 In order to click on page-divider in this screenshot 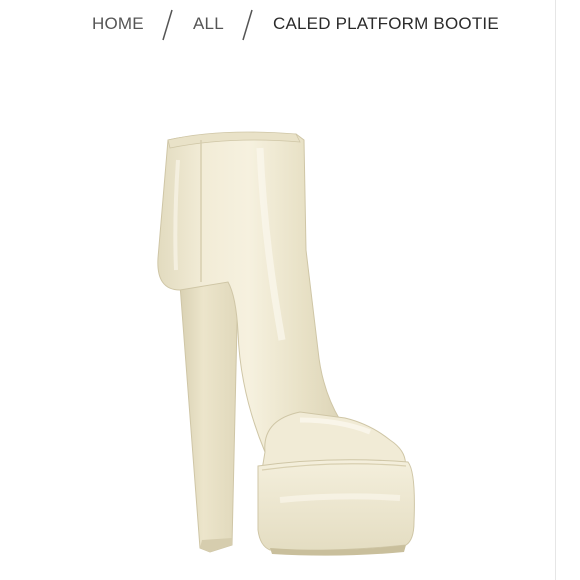, I will do `click(555, 290)`.